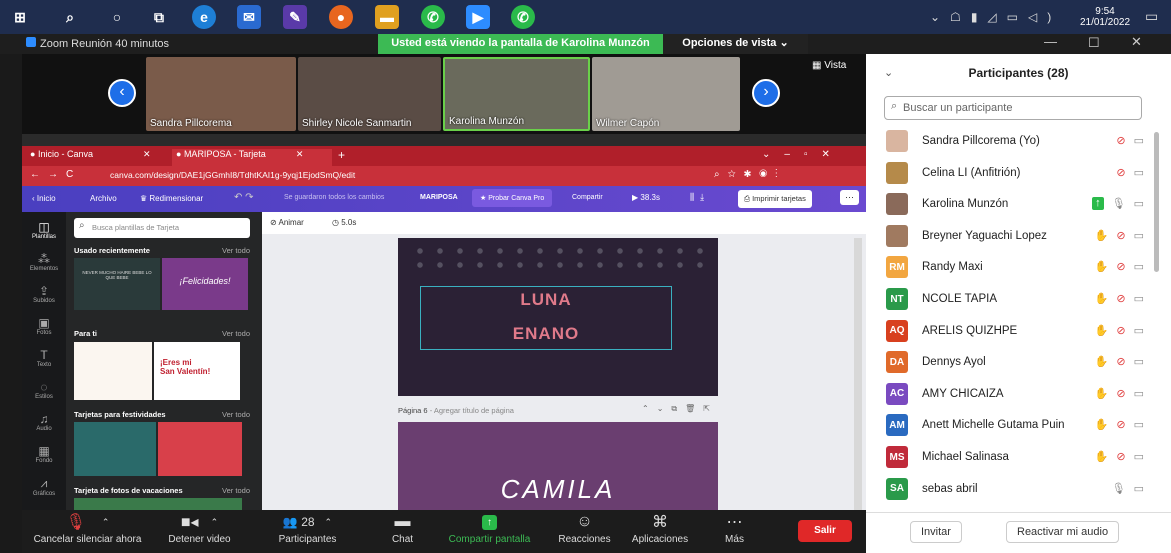  What do you see at coordinates (439, 197) in the screenshot?
I see `document-title: MARIPOSA` at bounding box center [439, 197].